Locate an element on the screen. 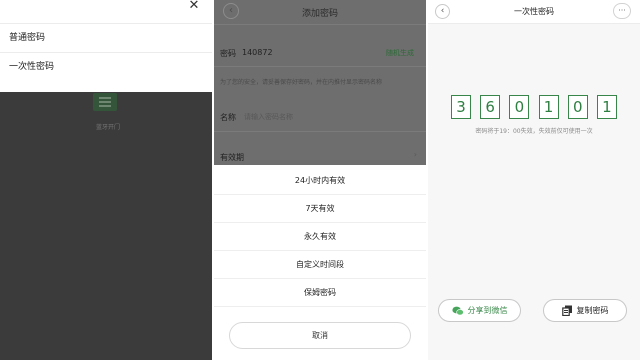 Image resolution: width=640 pixels, height=360 pixels. password-label: 密码 is located at coordinates (228, 53).